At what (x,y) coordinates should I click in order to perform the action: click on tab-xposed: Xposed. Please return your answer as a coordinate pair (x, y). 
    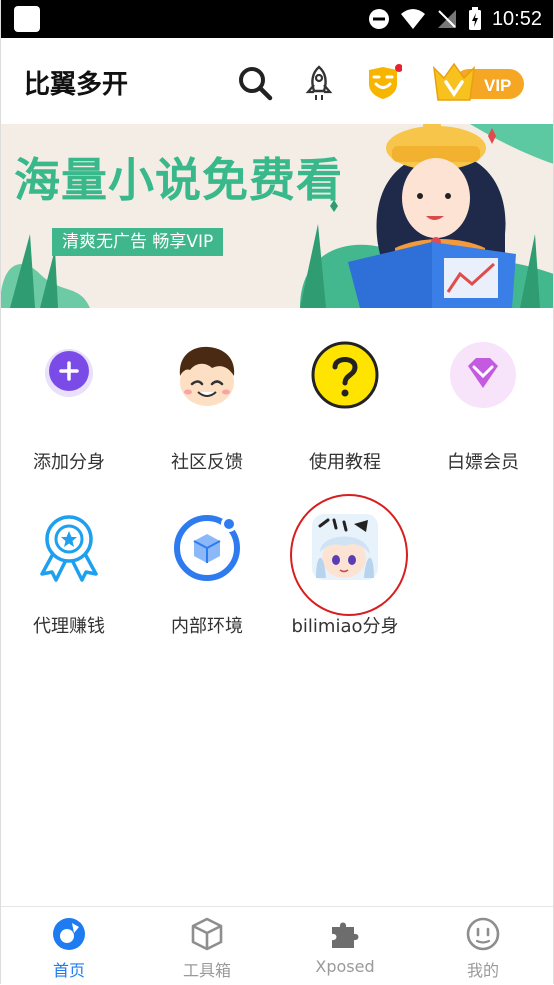
    Looking at the image, I should click on (345, 946).